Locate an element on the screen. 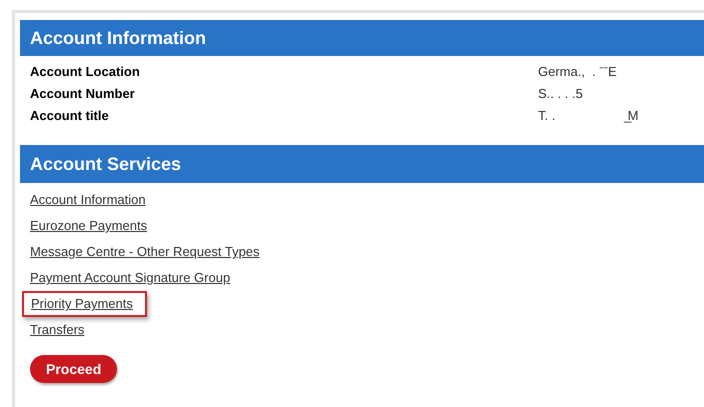 The image size is (704, 407). field-label: Account Location is located at coordinates (85, 72).